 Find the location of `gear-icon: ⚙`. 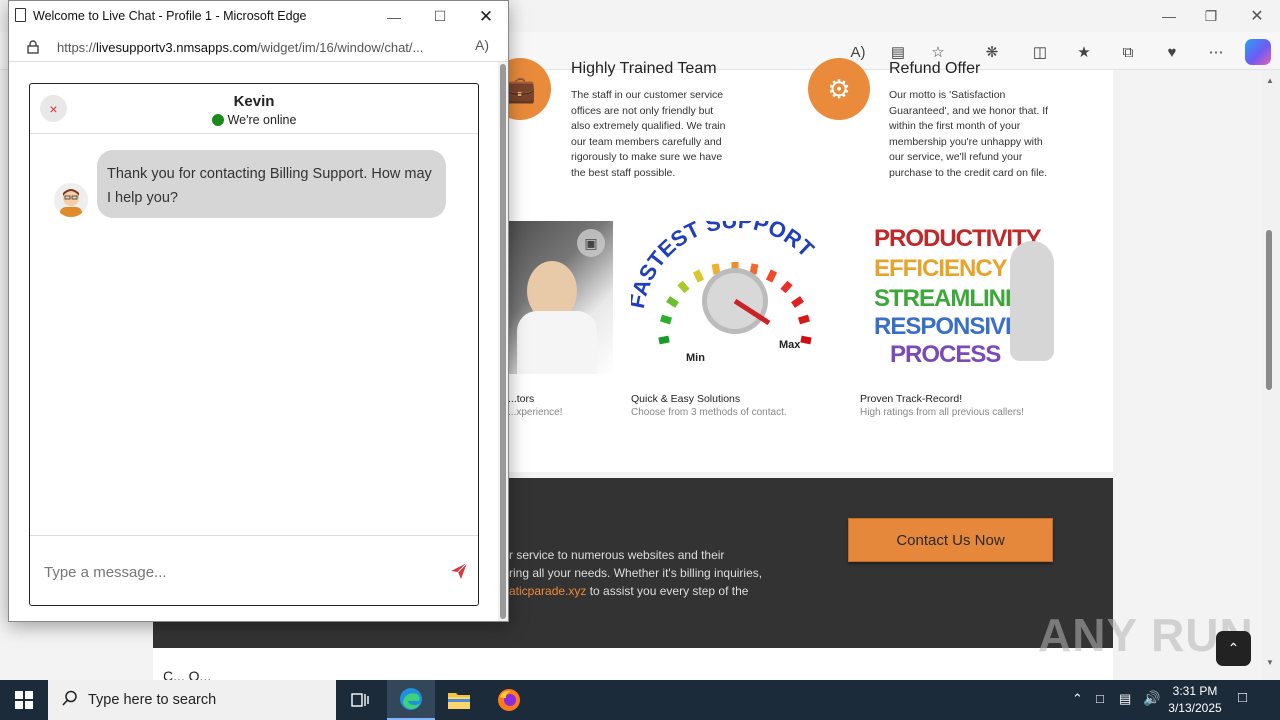

gear-icon: ⚙ is located at coordinates (839, 89).